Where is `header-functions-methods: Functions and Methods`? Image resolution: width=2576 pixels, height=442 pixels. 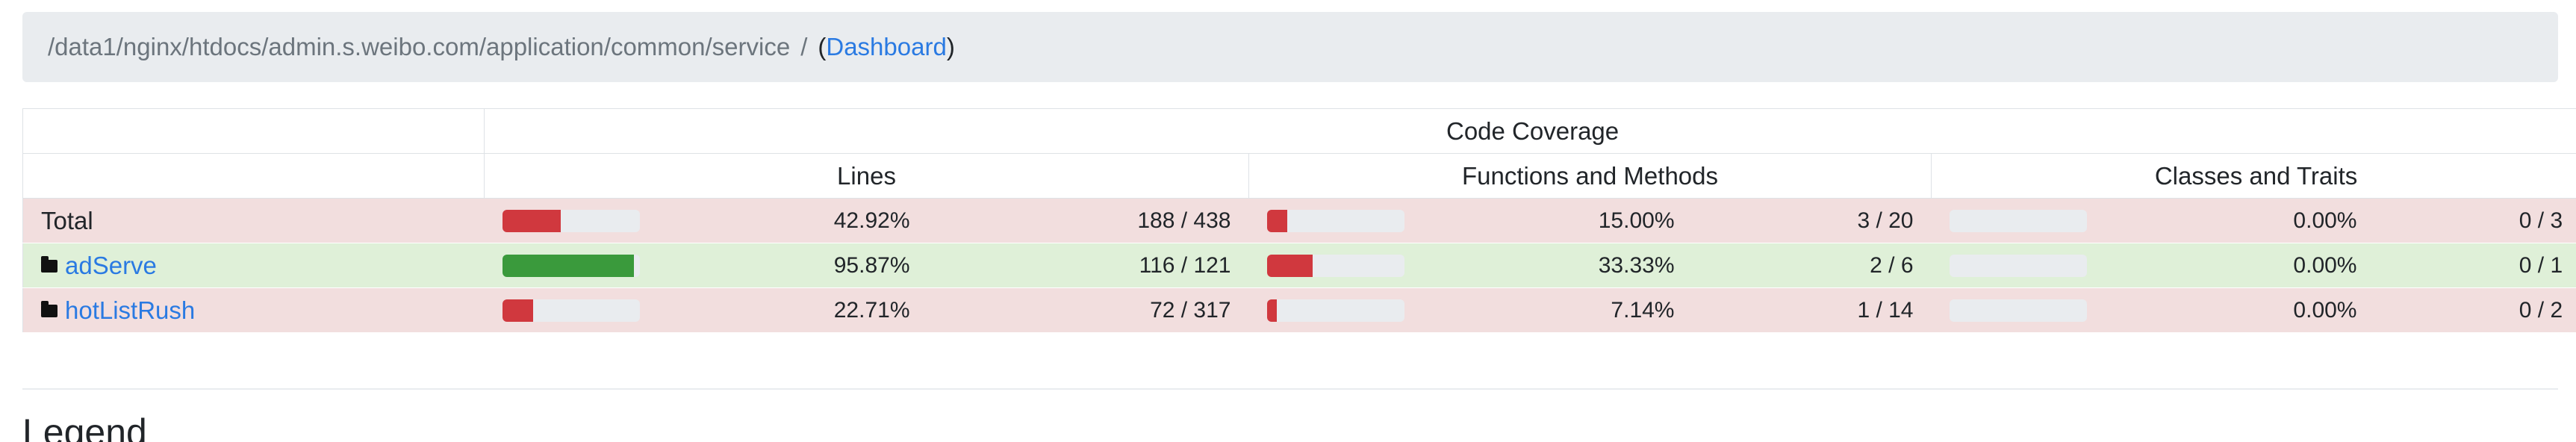
header-functions-methods: Functions and Methods is located at coordinates (1590, 176).